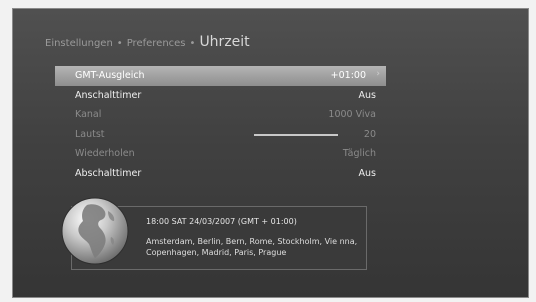 The height and width of the screenshot is (302, 536). I want to click on menu-row-value: 20, so click(369, 134).